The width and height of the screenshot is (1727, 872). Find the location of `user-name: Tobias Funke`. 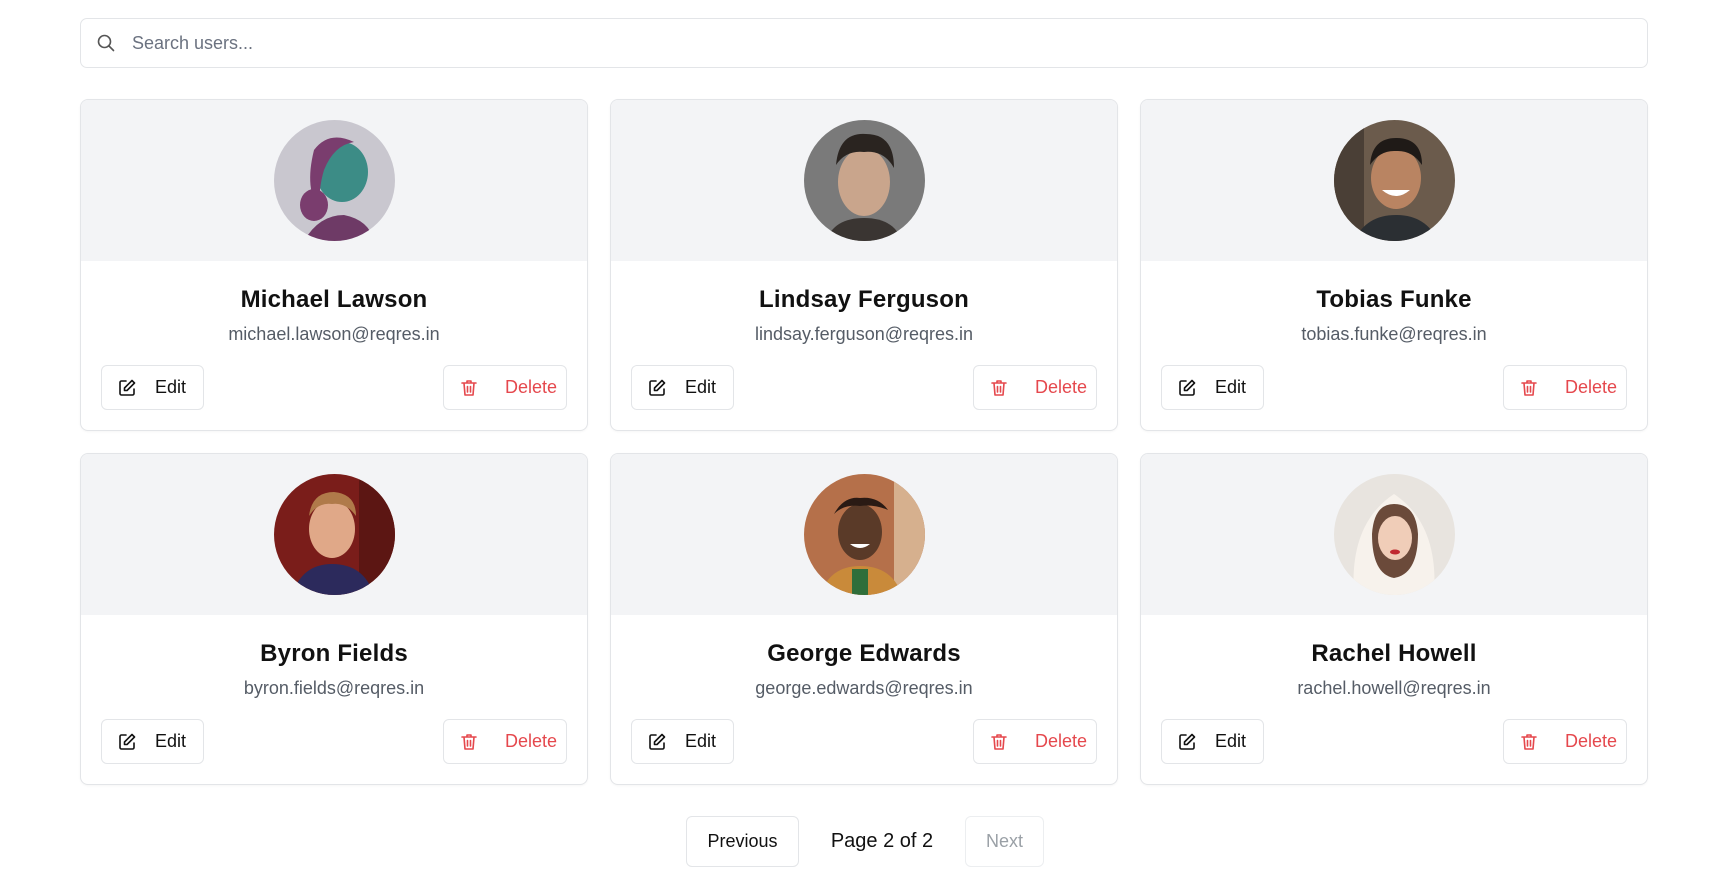

user-name: Tobias Funke is located at coordinates (1394, 299).